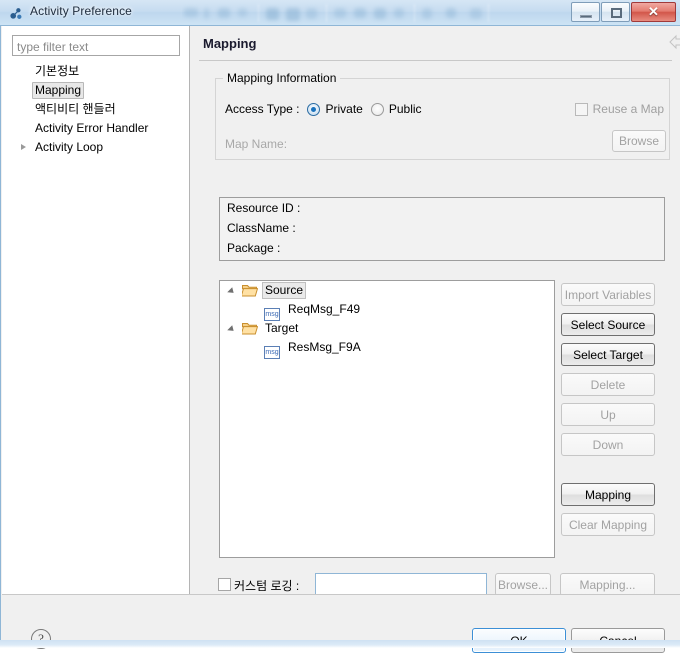  I want to click on action-button-select-source: Select Source, so click(608, 324).